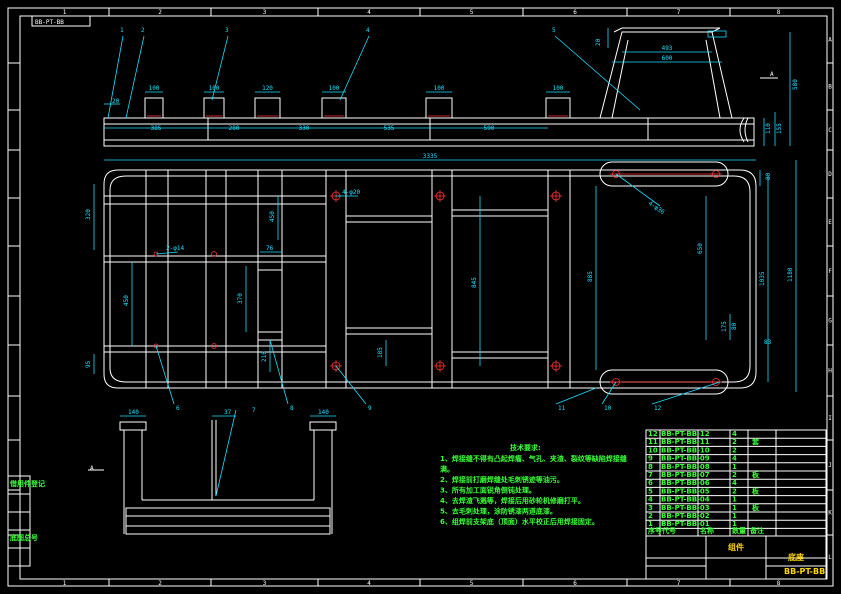  Describe the element at coordinates (143, 30) in the screenshot. I see `balloon-label: 2` at that location.